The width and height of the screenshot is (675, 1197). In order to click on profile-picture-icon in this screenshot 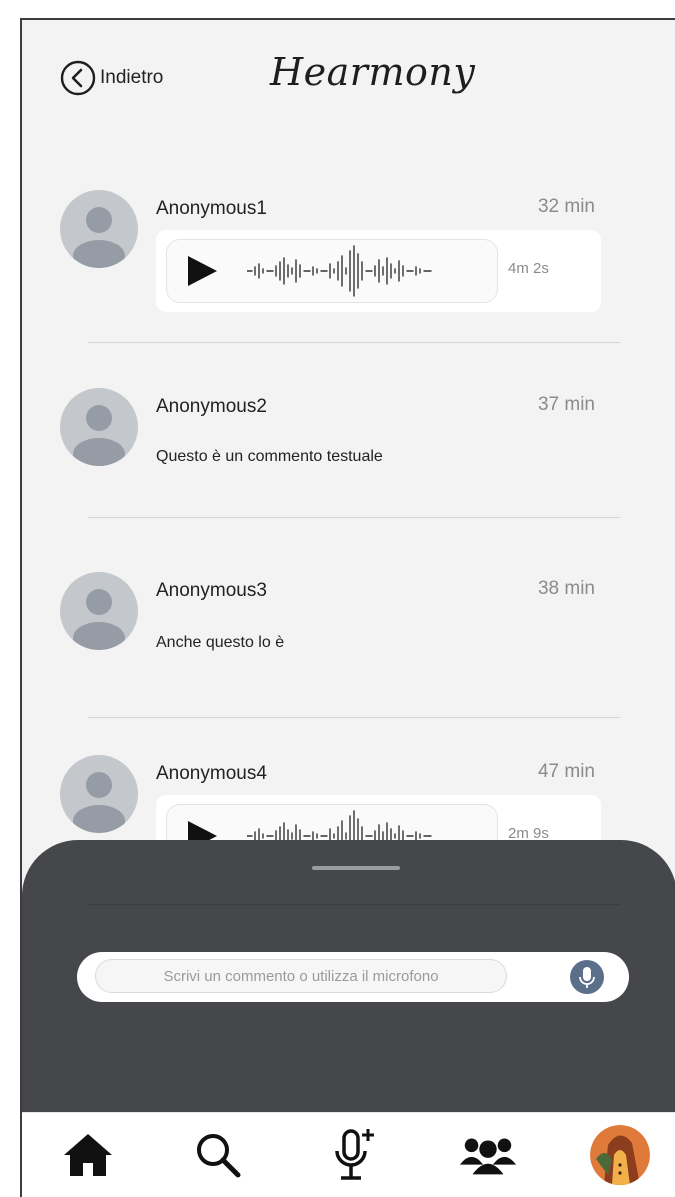, I will do `click(620, 1155)`.